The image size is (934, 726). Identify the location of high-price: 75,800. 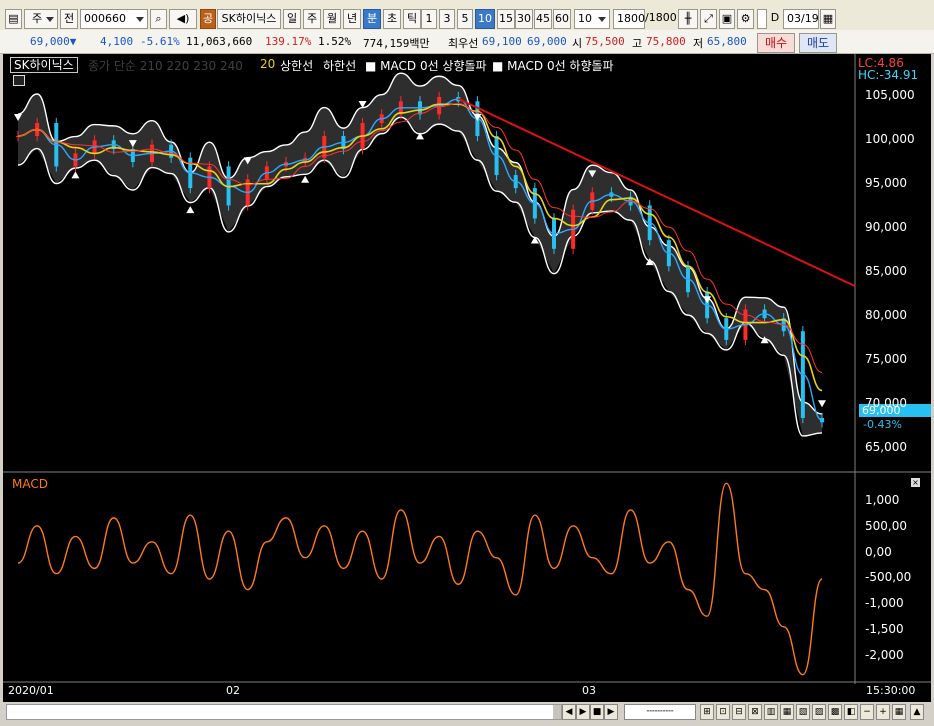
(666, 41).